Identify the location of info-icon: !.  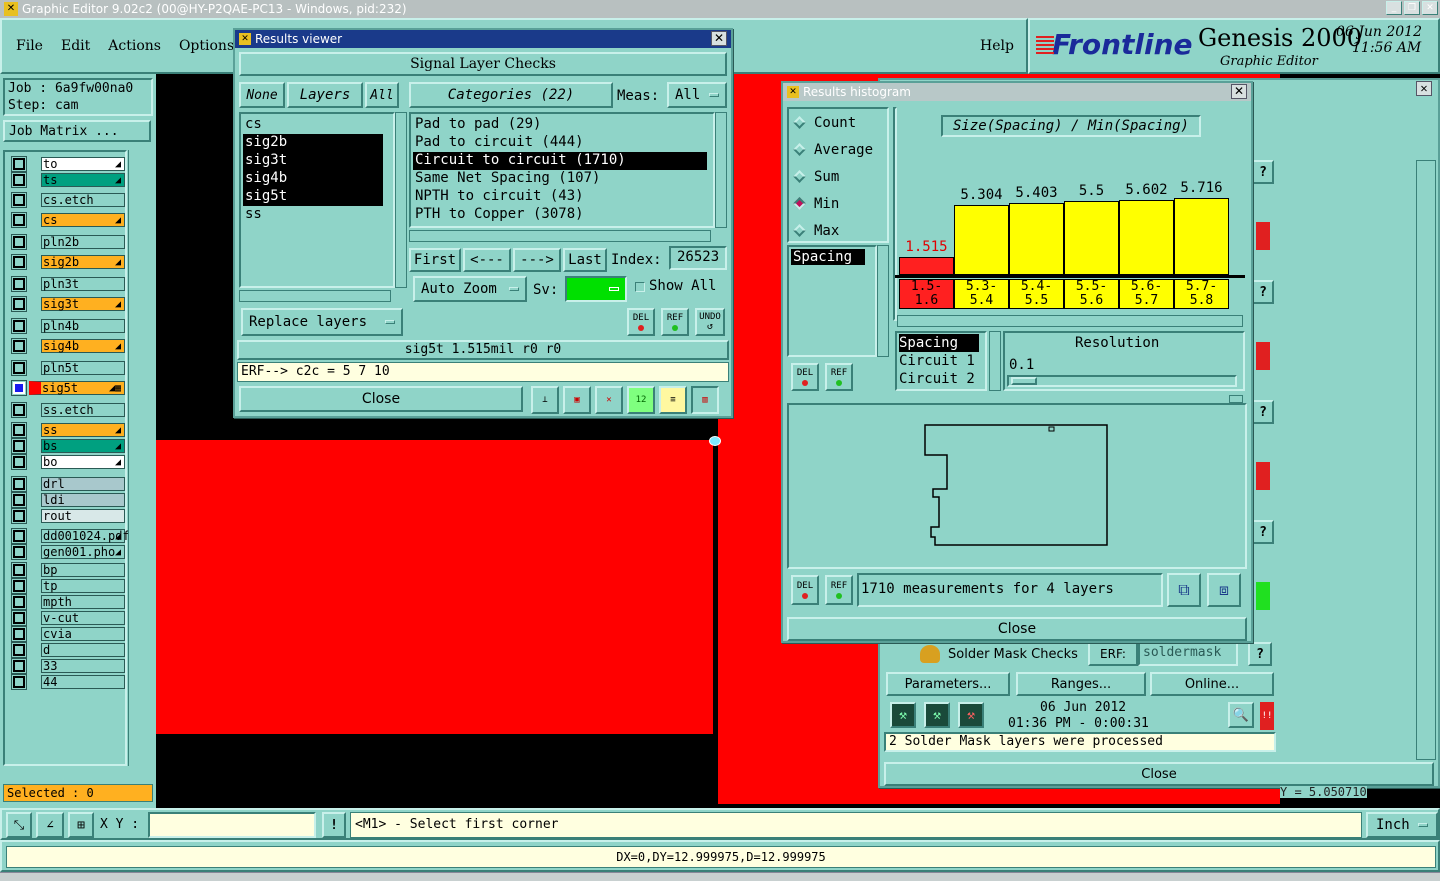
(334, 825).